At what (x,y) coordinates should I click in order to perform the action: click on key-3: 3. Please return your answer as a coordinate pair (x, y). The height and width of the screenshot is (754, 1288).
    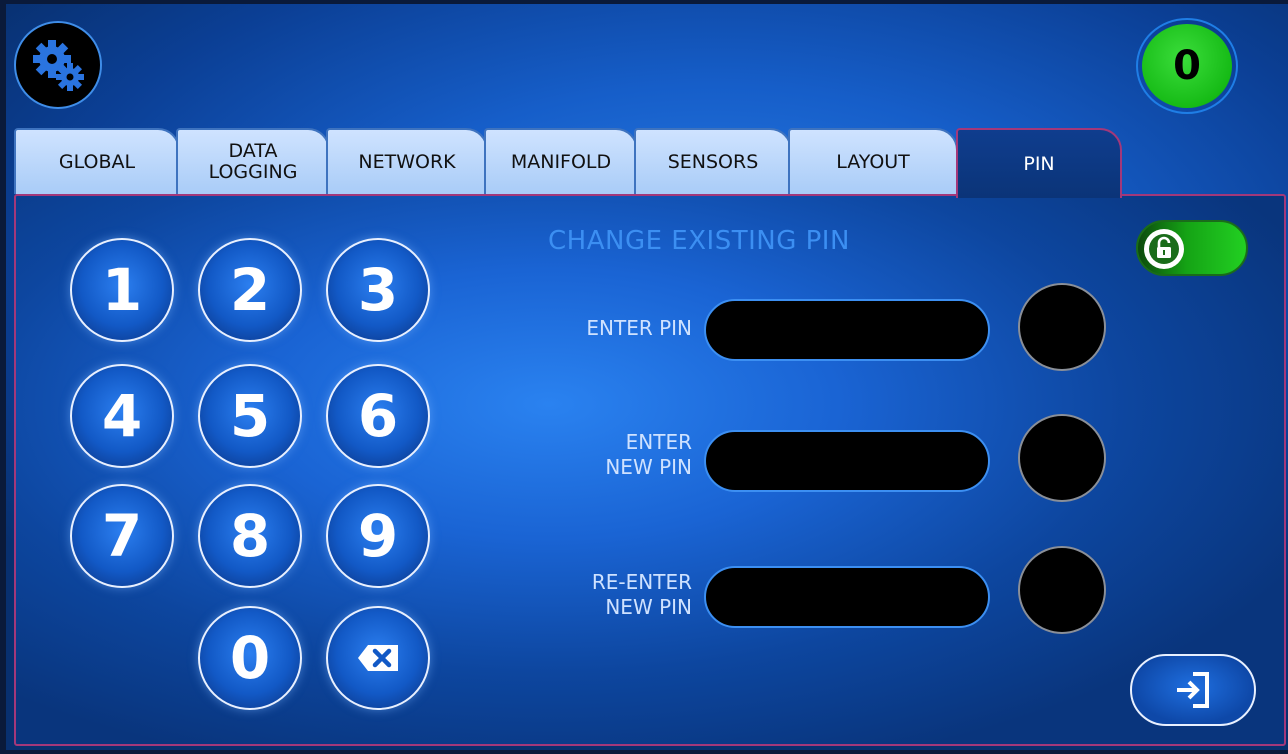
    Looking at the image, I should click on (378, 290).